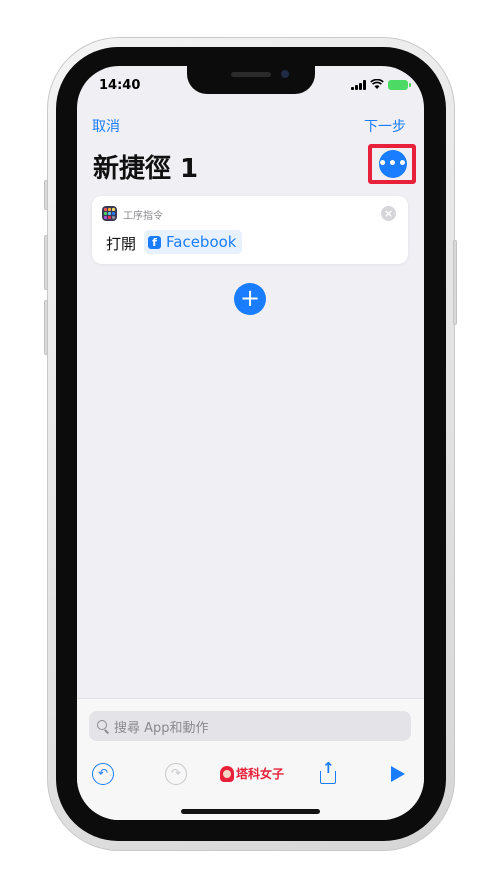 The image size is (500, 888). What do you see at coordinates (260, 774) in the screenshot?
I see `logo-text: 塔科女子` at bounding box center [260, 774].